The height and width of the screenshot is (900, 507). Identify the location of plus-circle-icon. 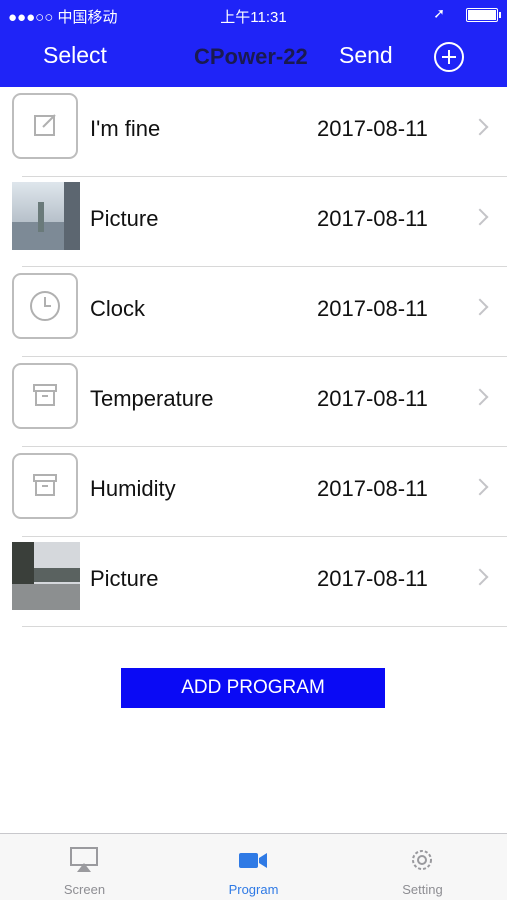
(449, 57).